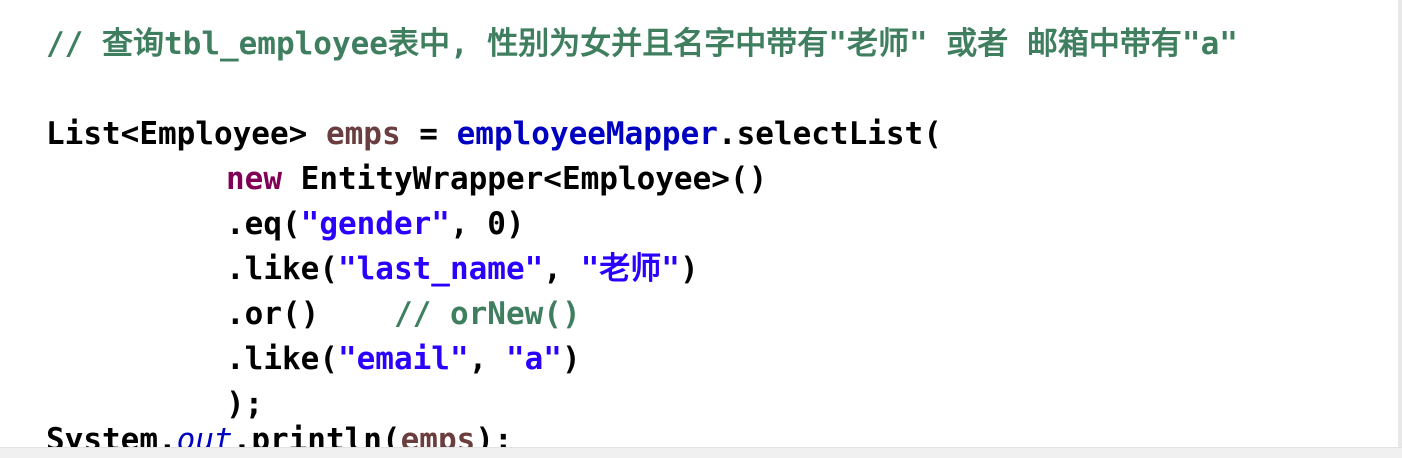 The height and width of the screenshot is (458, 1402). What do you see at coordinates (630, 269) in the screenshot?
I see `teacher-string: "老师"` at bounding box center [630, 269].